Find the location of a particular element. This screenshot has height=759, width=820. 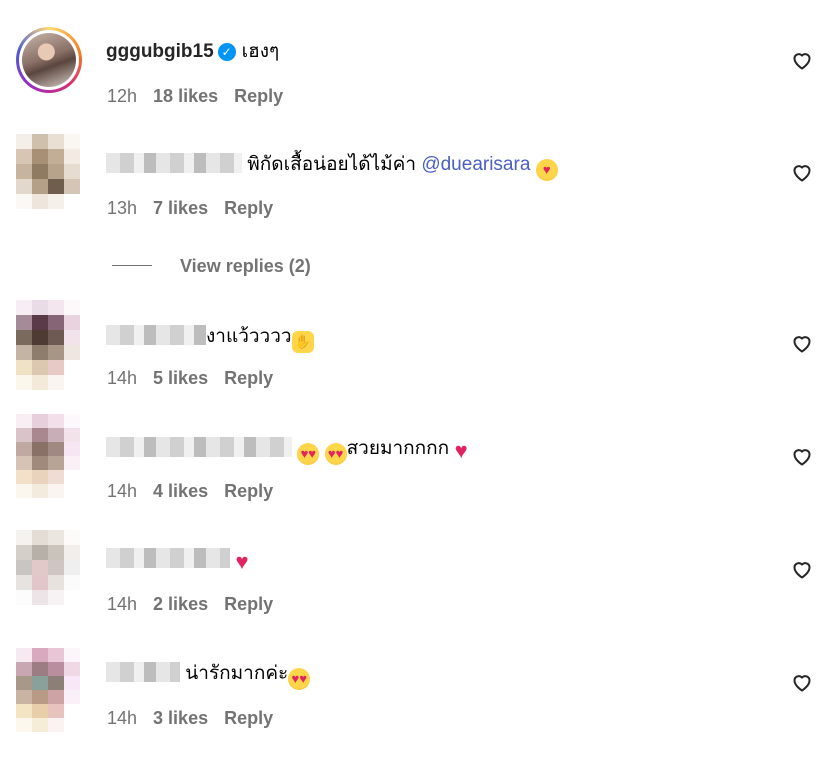

comment-line: น่ารักมากค่ะ ♥♥ is located at coordinates (208, 676).